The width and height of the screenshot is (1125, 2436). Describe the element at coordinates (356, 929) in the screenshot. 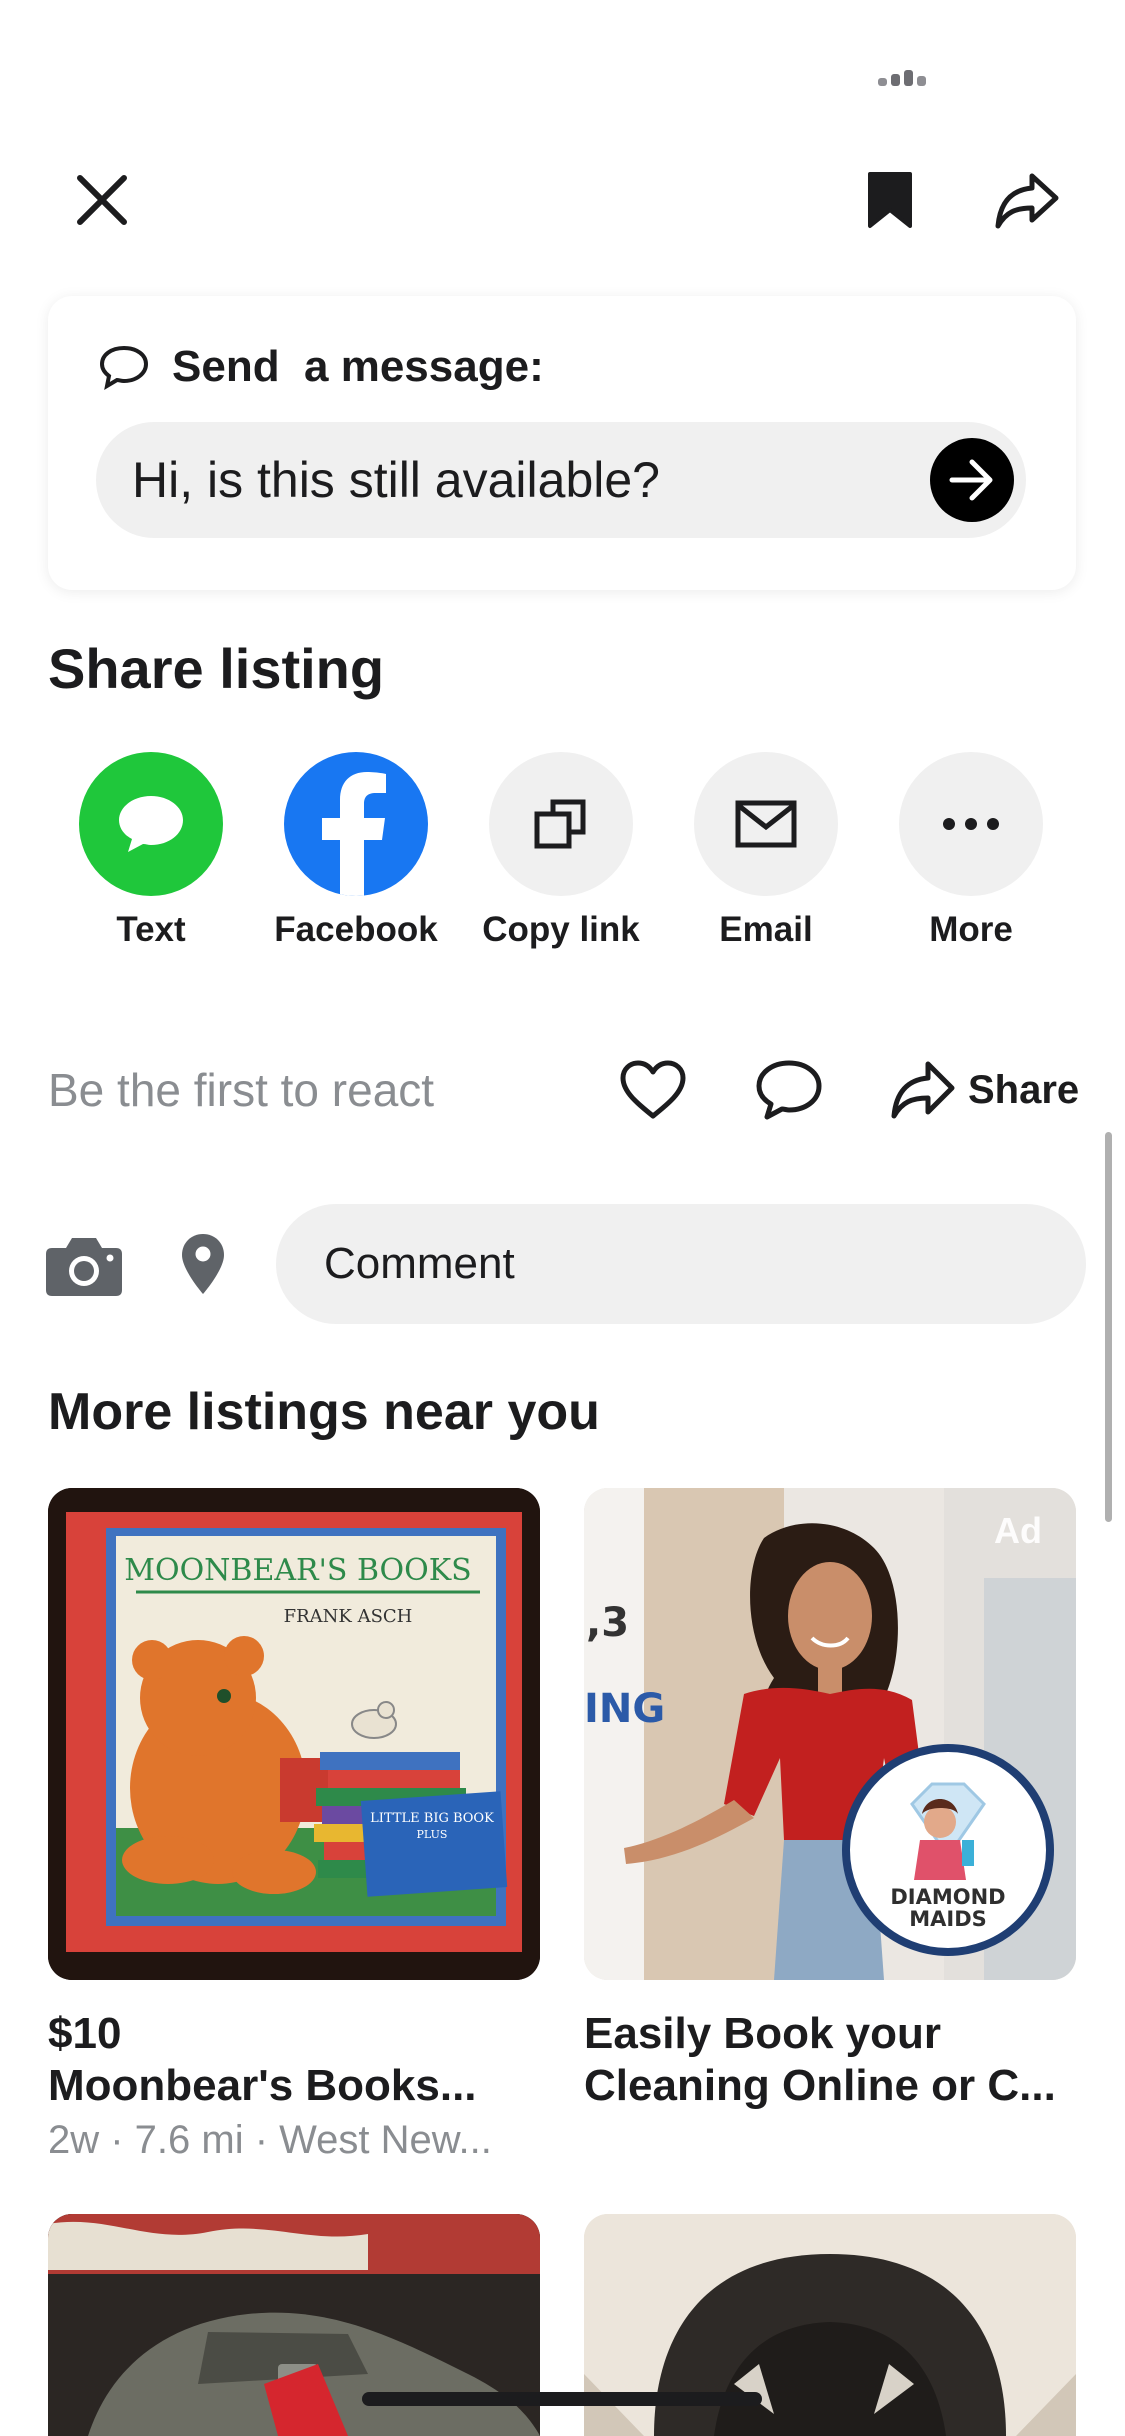

I see `share-option-label: Facebook` at that location.